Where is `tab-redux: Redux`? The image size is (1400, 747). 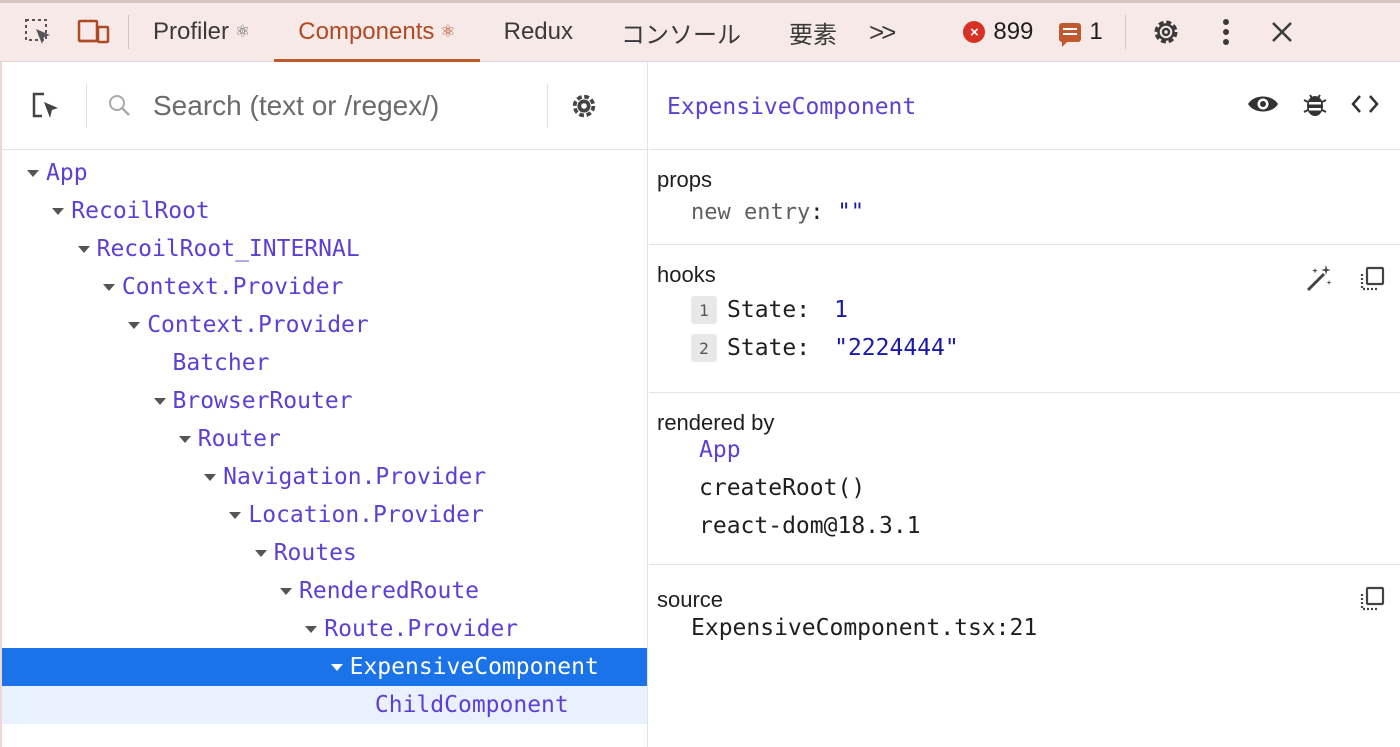 tab-redux: Redux is located at coordinates (538, 32).